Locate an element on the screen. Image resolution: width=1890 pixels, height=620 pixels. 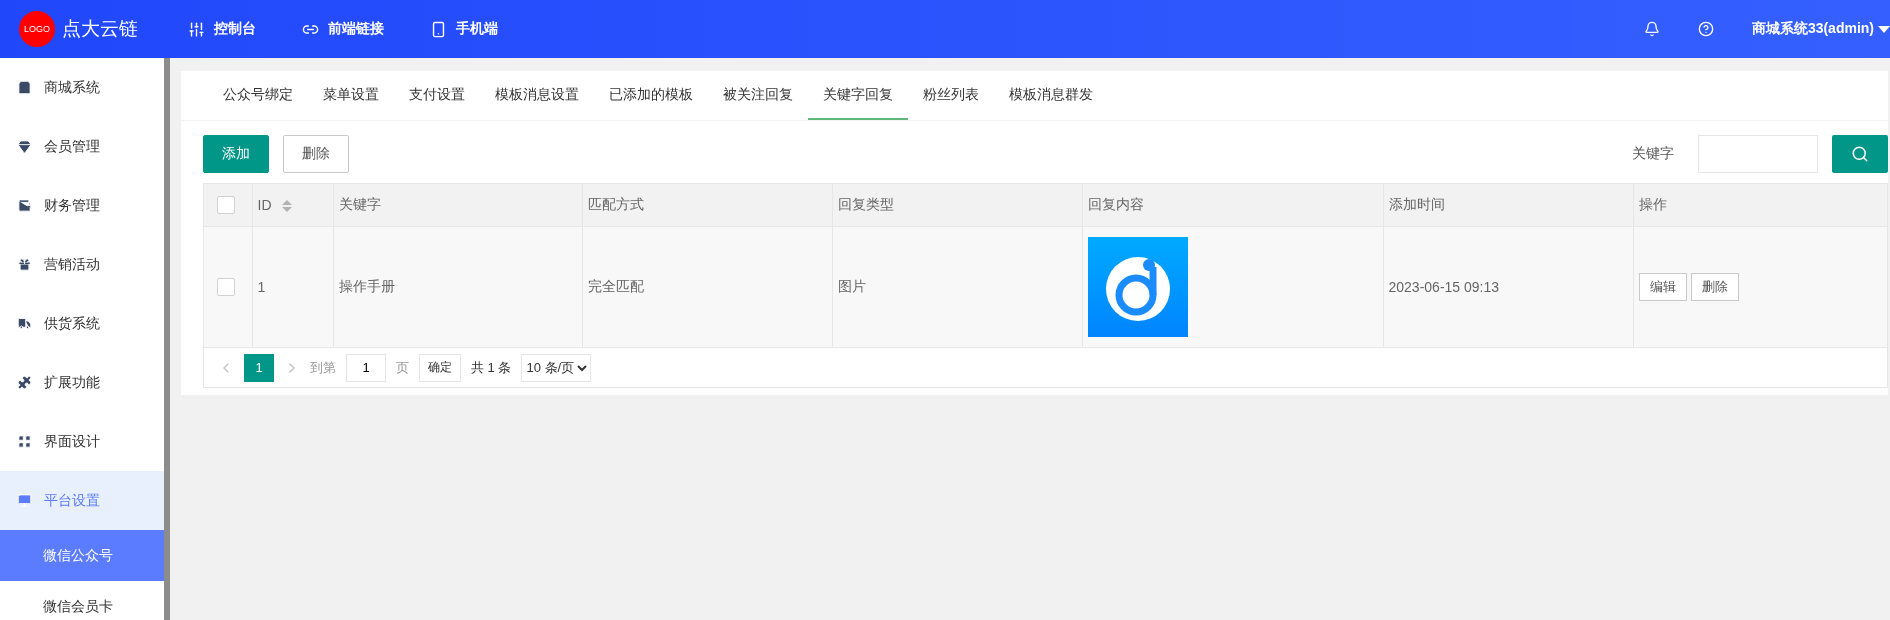
row-checkbox is located at coordinates (226, 286).